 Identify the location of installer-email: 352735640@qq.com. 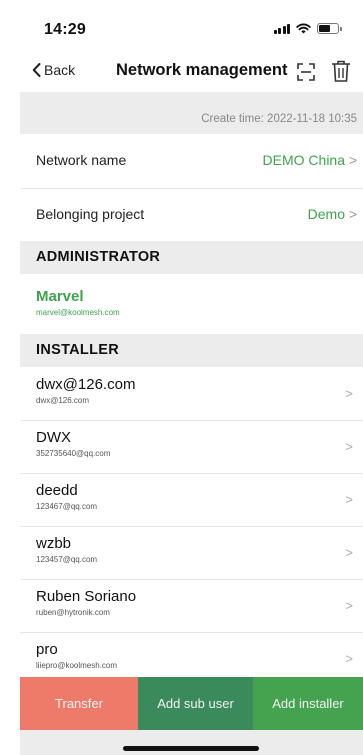
(73, 453).